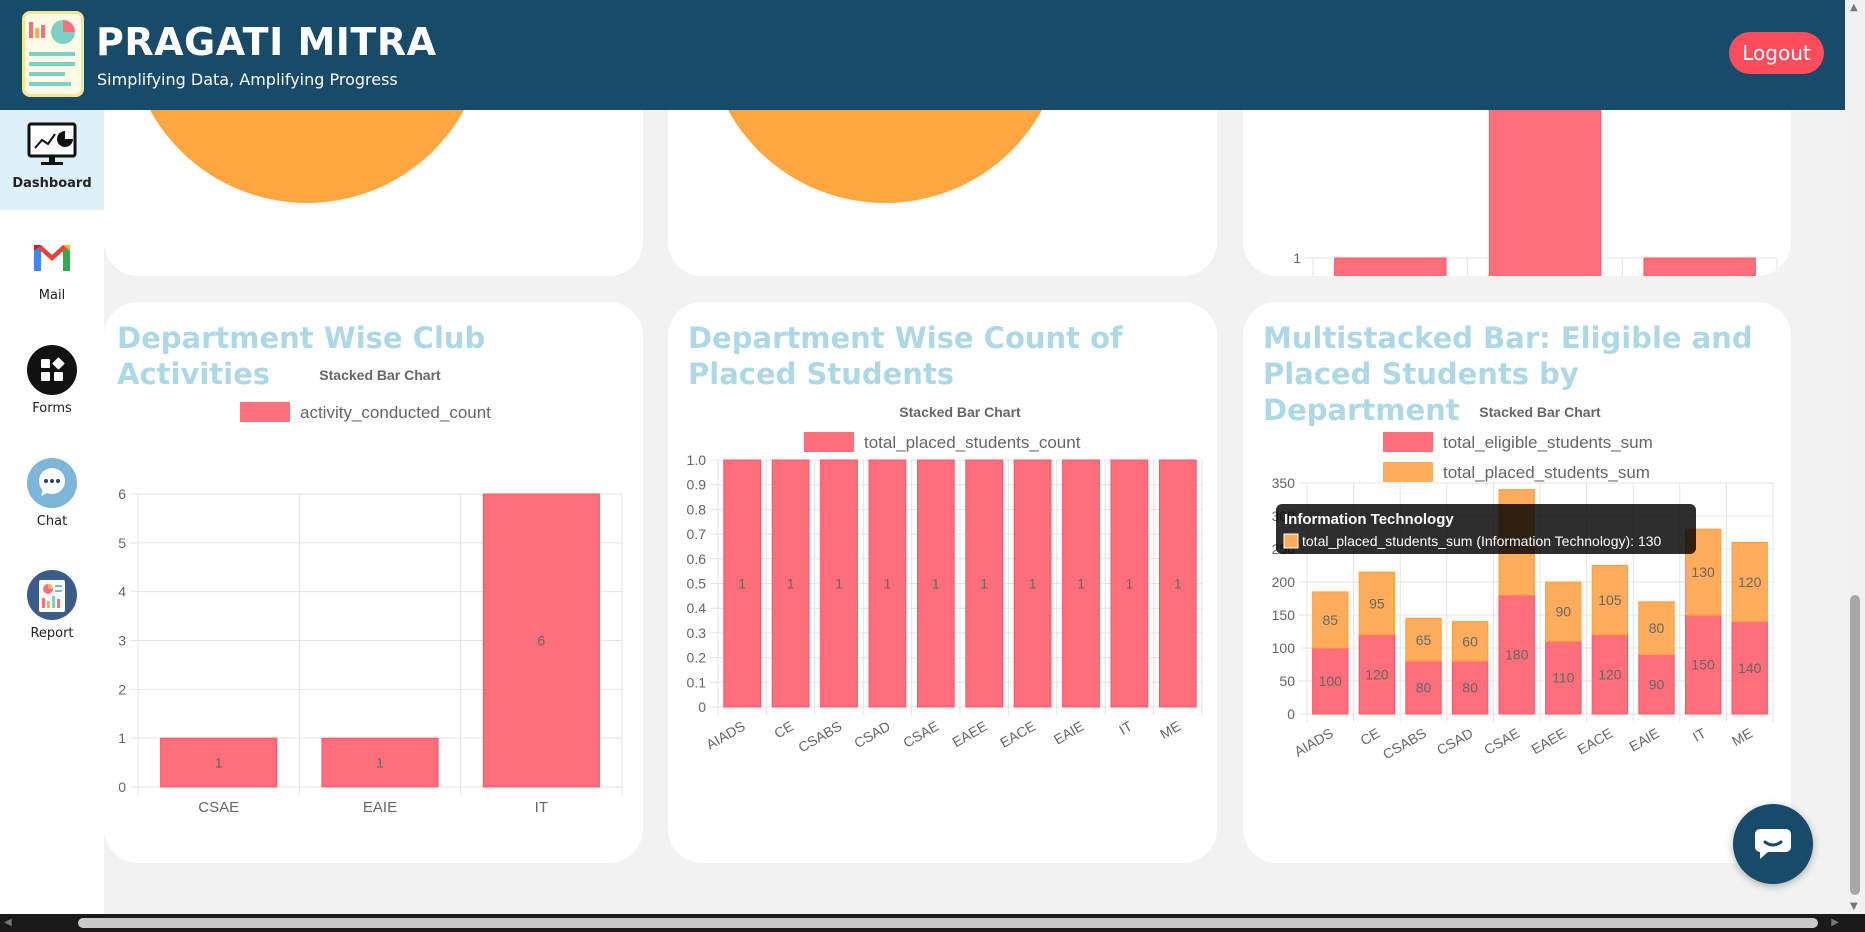  Describe the element at coordinates (948, 923) in the screenshot. I see `horizontal-scroll-thumb` at that location.